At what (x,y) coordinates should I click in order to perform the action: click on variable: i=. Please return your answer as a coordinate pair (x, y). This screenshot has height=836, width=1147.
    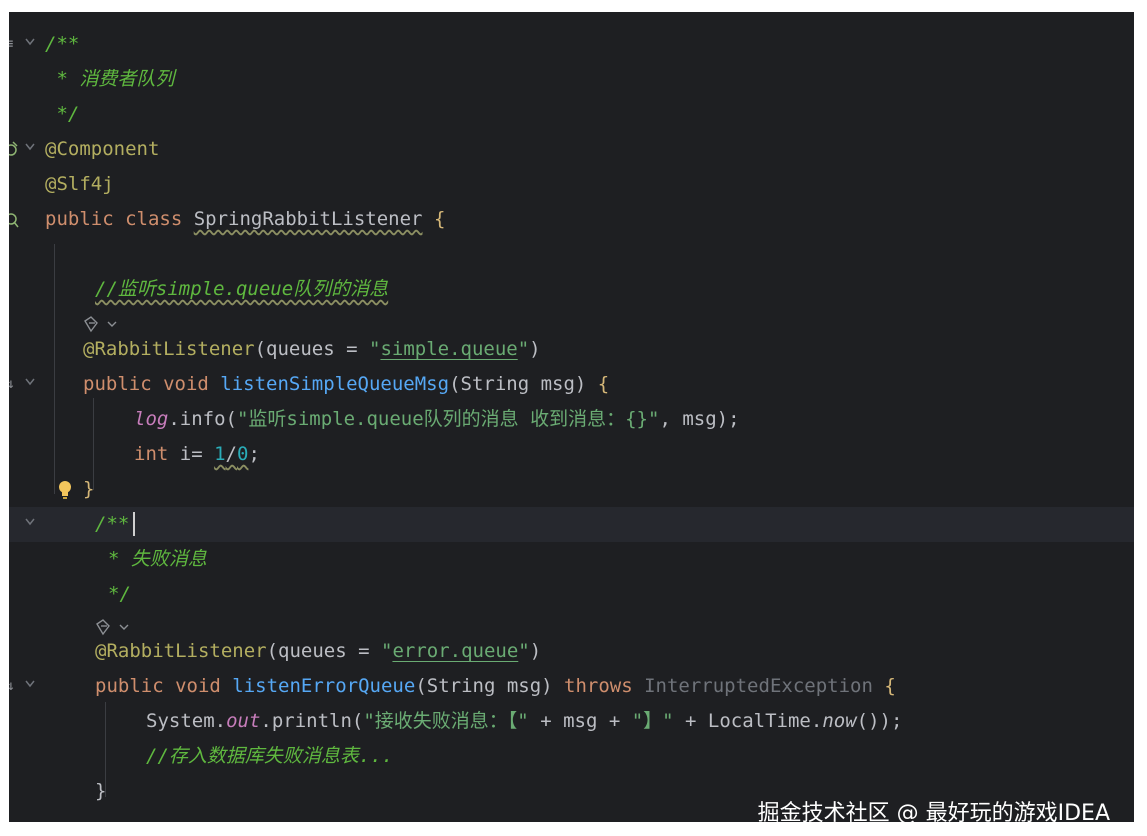
    Looking at the image, I should click on (197, 454).